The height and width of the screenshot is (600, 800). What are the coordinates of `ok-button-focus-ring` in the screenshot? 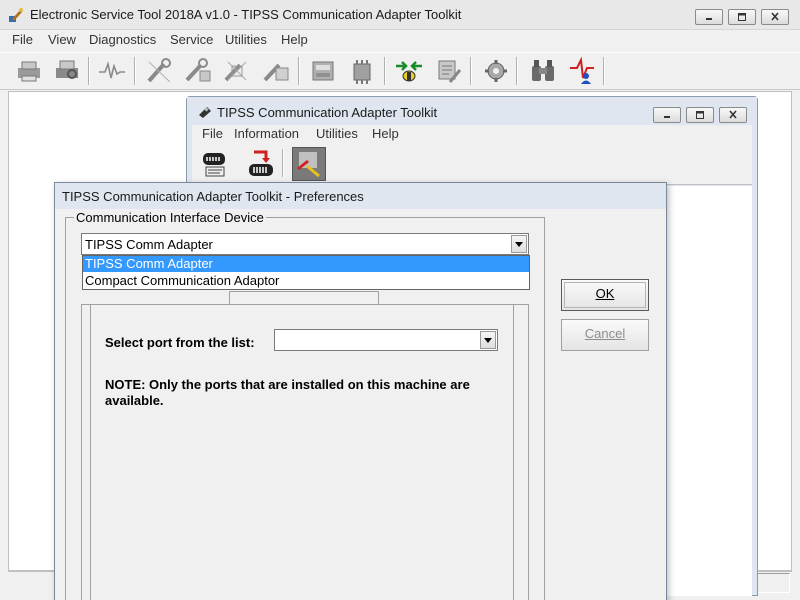 It's located at (605, 295).